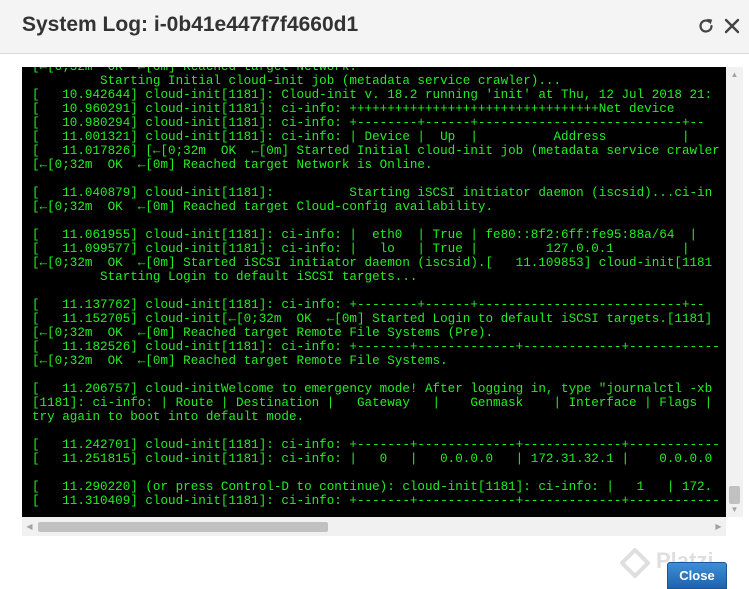 The image size is (749, 589). What do you see at coordinates (732, 26) in the screenshot?
I see `close-icon` at bounding box center [732, 26].